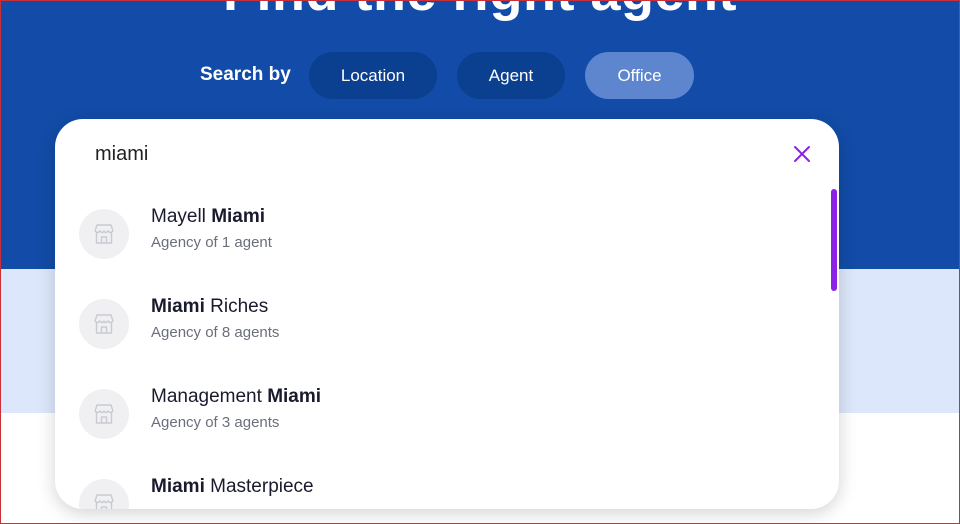 The image size is (960, 524). I want to click on search-by-label: Search by, so click(245, 74).